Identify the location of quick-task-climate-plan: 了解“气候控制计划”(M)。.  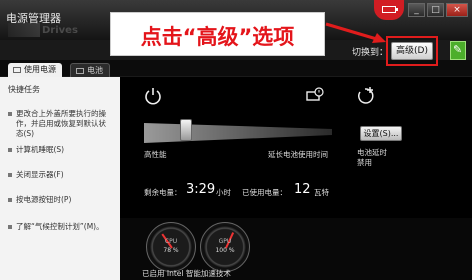
(60, 227).